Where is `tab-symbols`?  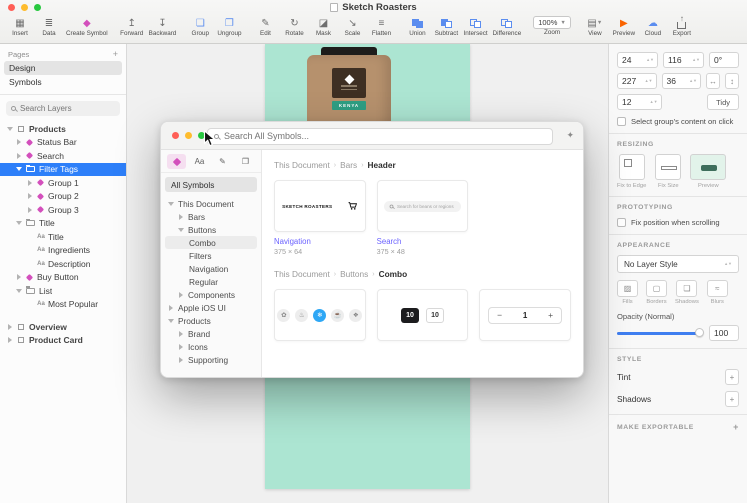
tab-symbols is located at coordinates (176, 161).